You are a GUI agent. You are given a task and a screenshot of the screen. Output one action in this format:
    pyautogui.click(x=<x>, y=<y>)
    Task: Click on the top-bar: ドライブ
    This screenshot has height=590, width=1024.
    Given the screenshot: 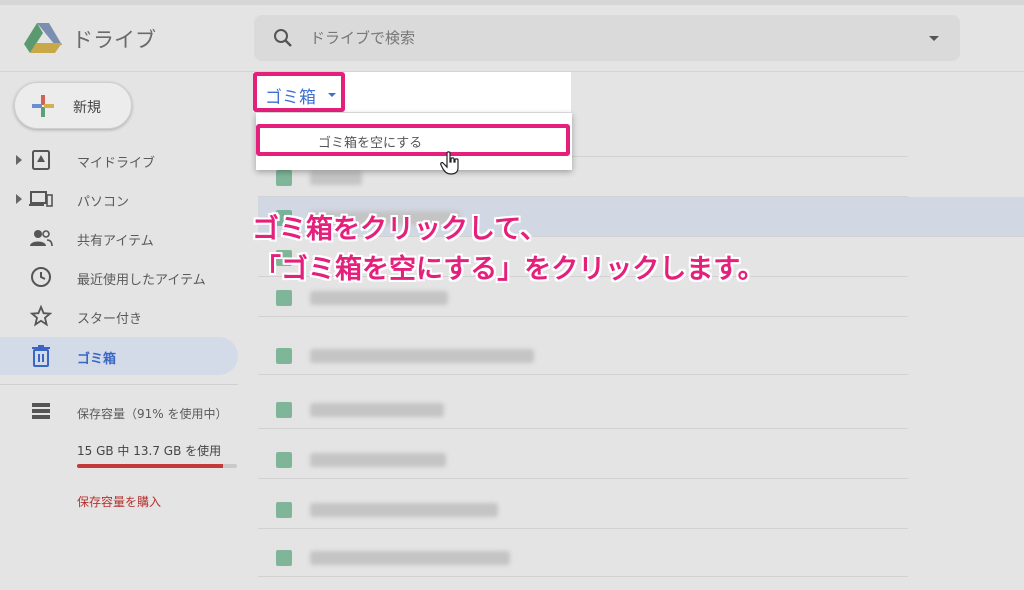 What is the action you would take?
    pyautogui.click(x=512, y=36)
    